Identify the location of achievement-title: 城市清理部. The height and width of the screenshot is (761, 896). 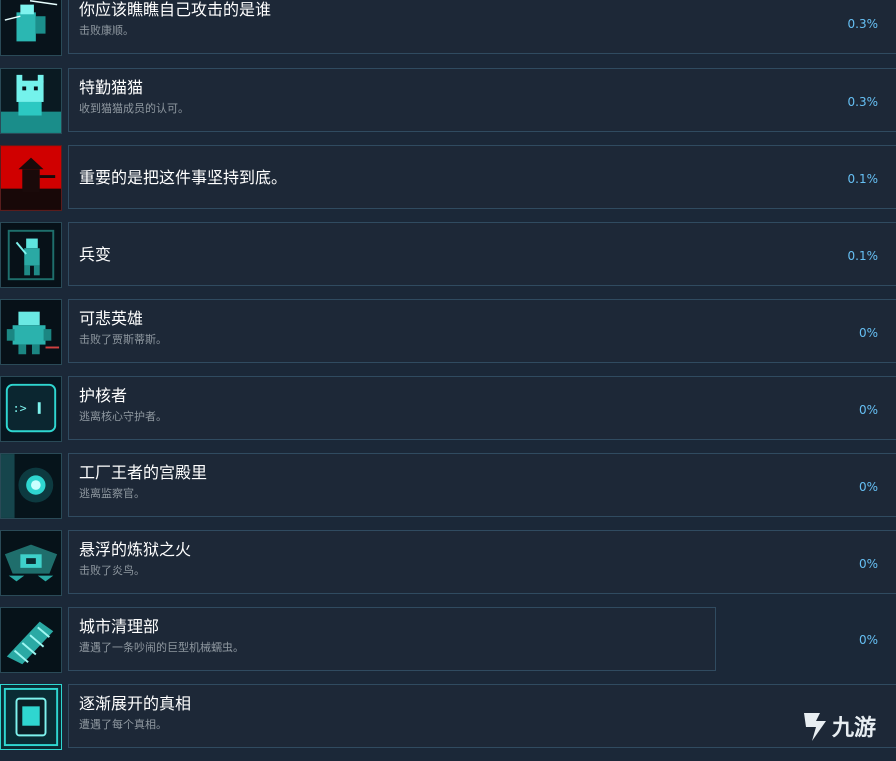
(119, 626).